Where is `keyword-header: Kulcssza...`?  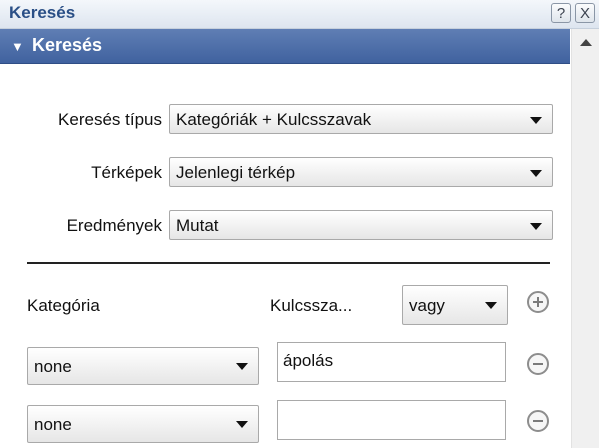 keyword-header: Kulcssza... is located at coordinates (311, 305).